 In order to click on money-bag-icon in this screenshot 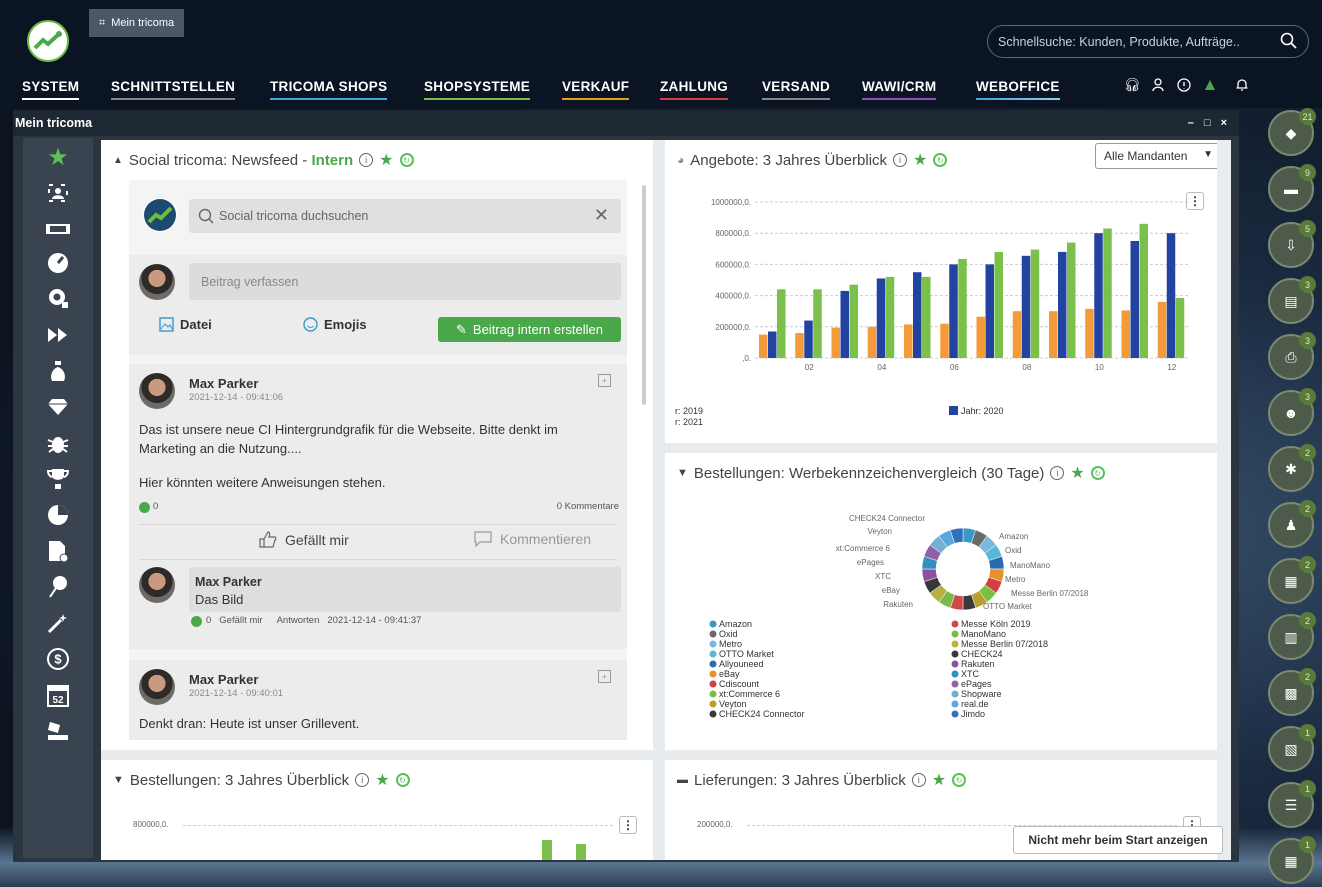, I will do `click(58, 371)`.